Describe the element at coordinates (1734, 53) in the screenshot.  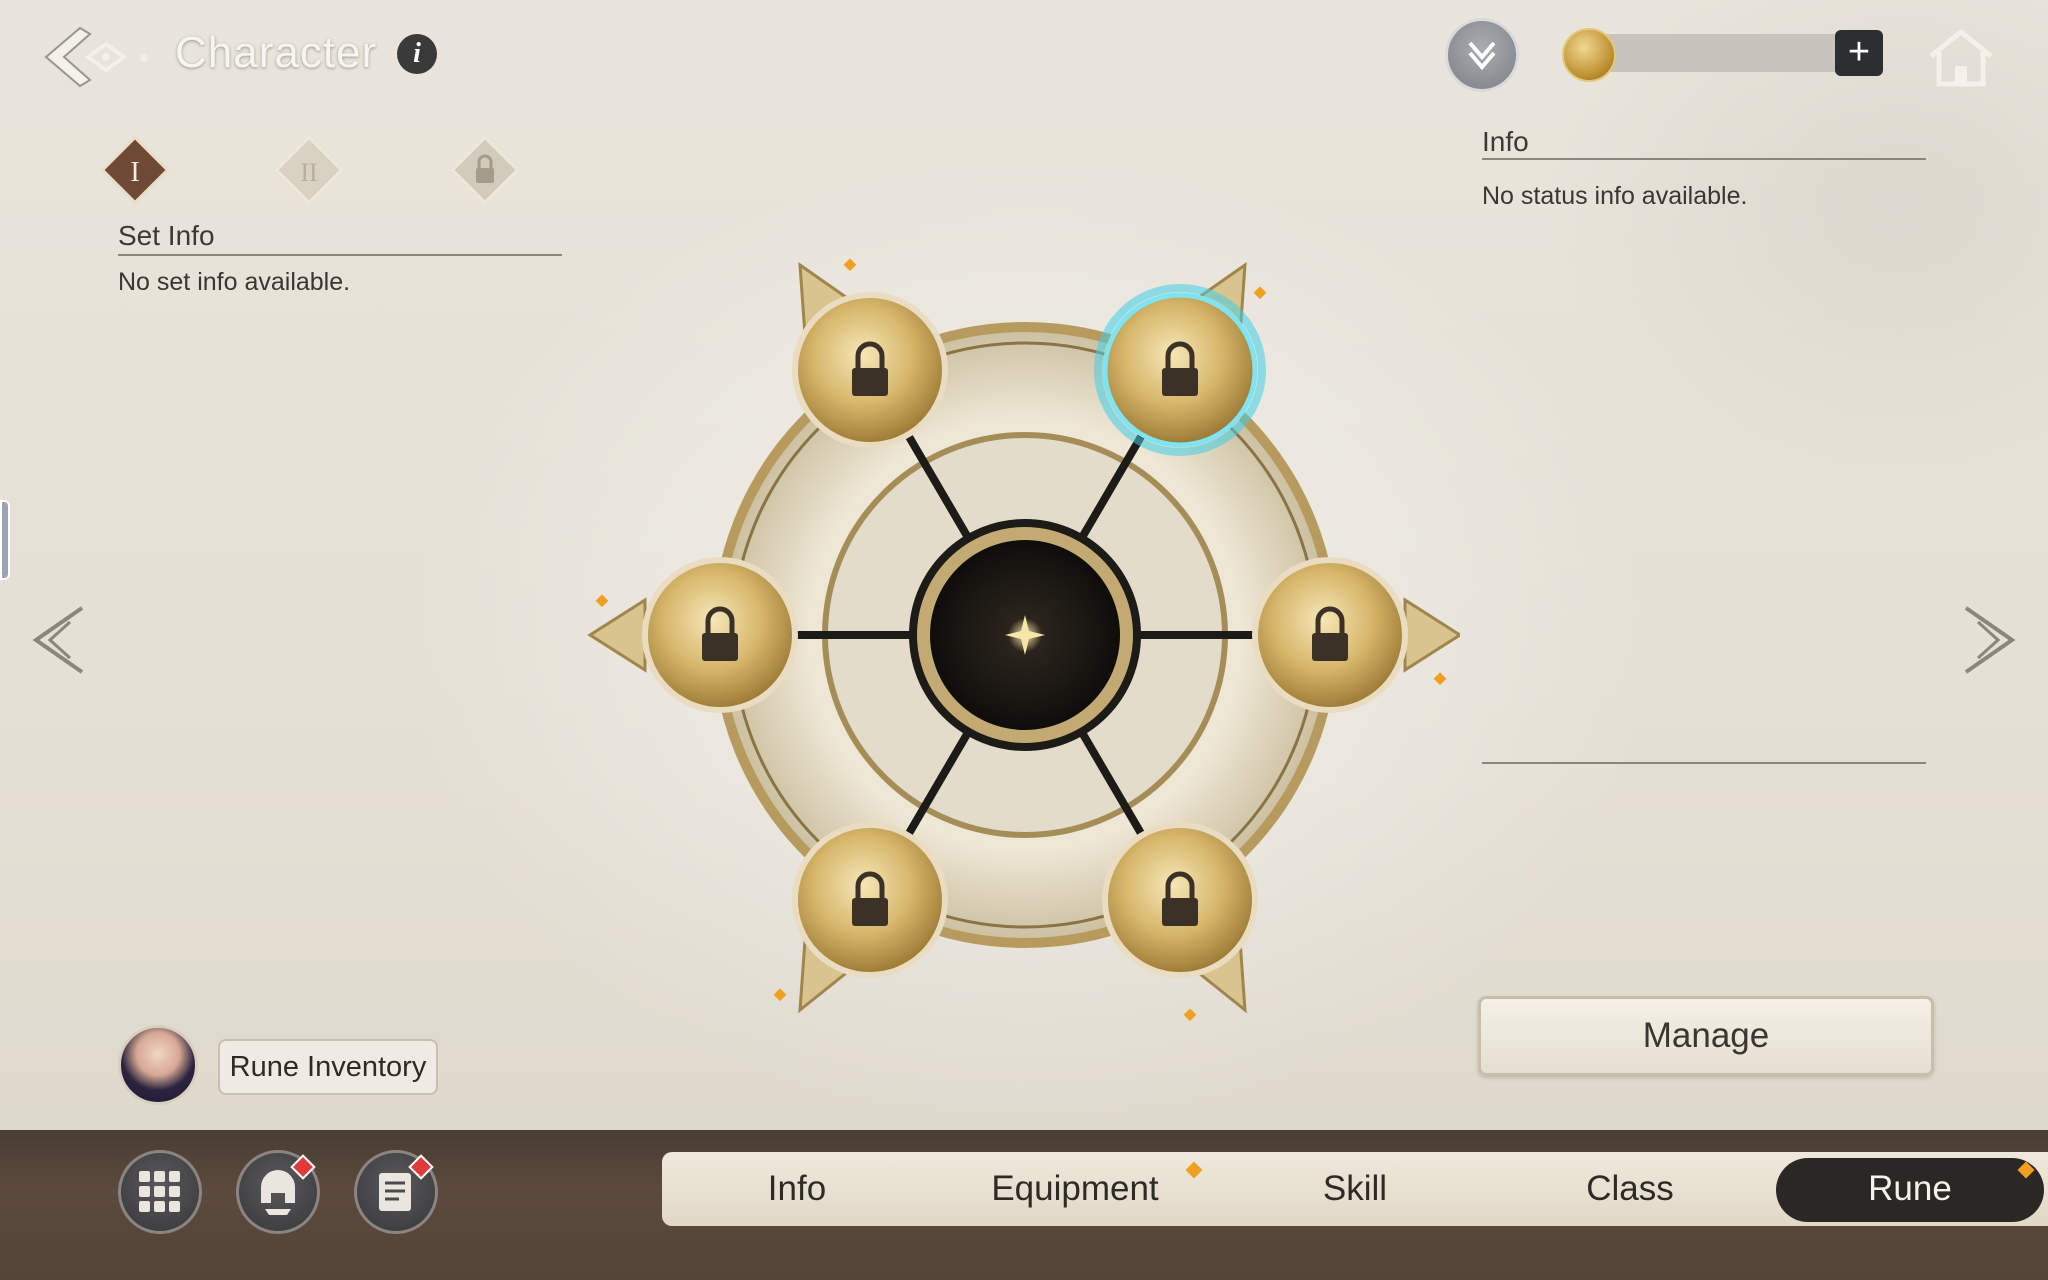
I see `currency-value-track` at that location.